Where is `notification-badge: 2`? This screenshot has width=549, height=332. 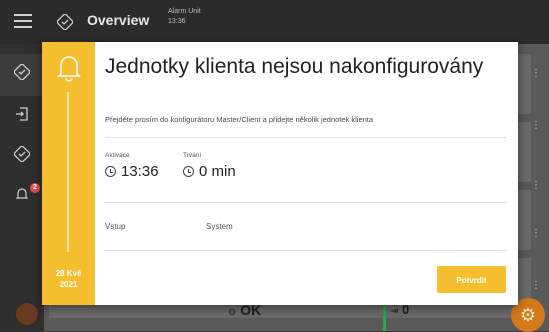 notification-badge: 2 is located at coordinates (35, 188).